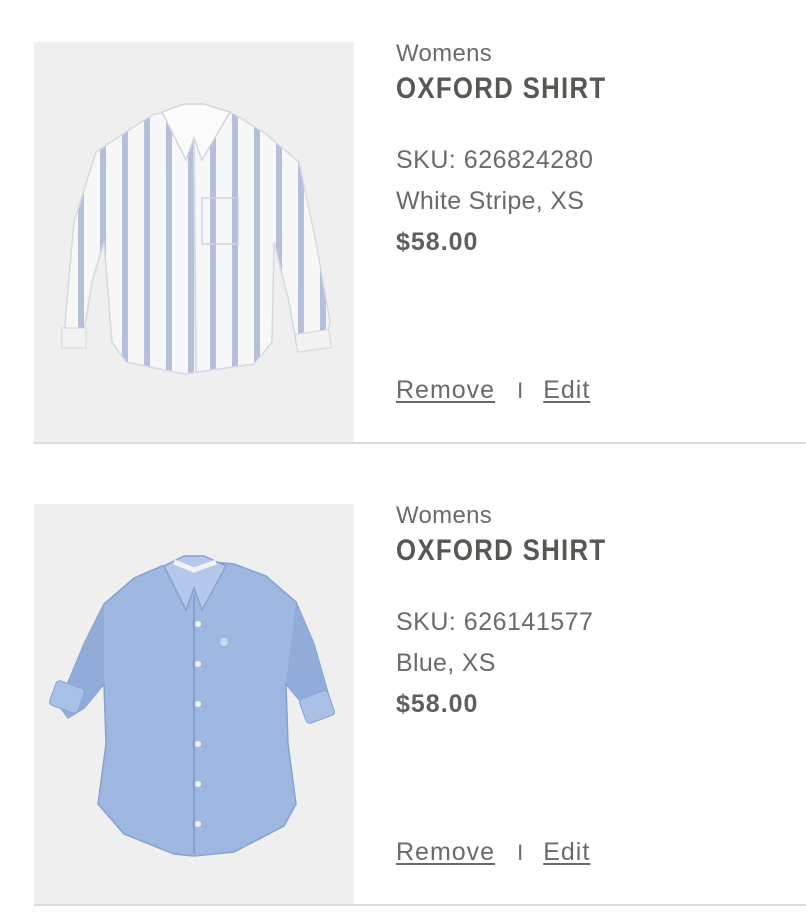  I want to click on product-sku: SKU: 626141577, so click(495, 622).